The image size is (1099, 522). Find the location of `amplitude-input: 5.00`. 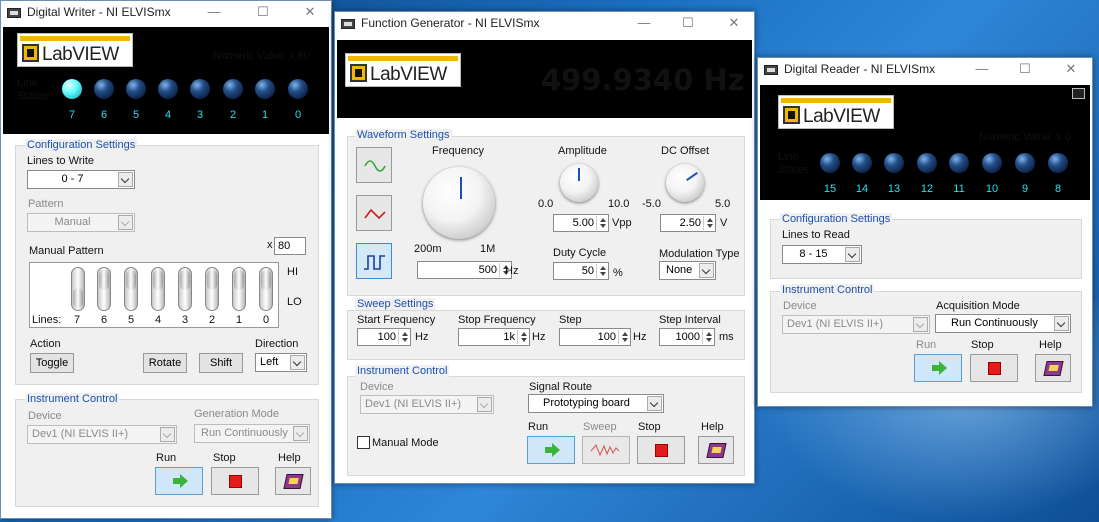

amplitude-input: 5.00 is located at coordinates (581, 223).